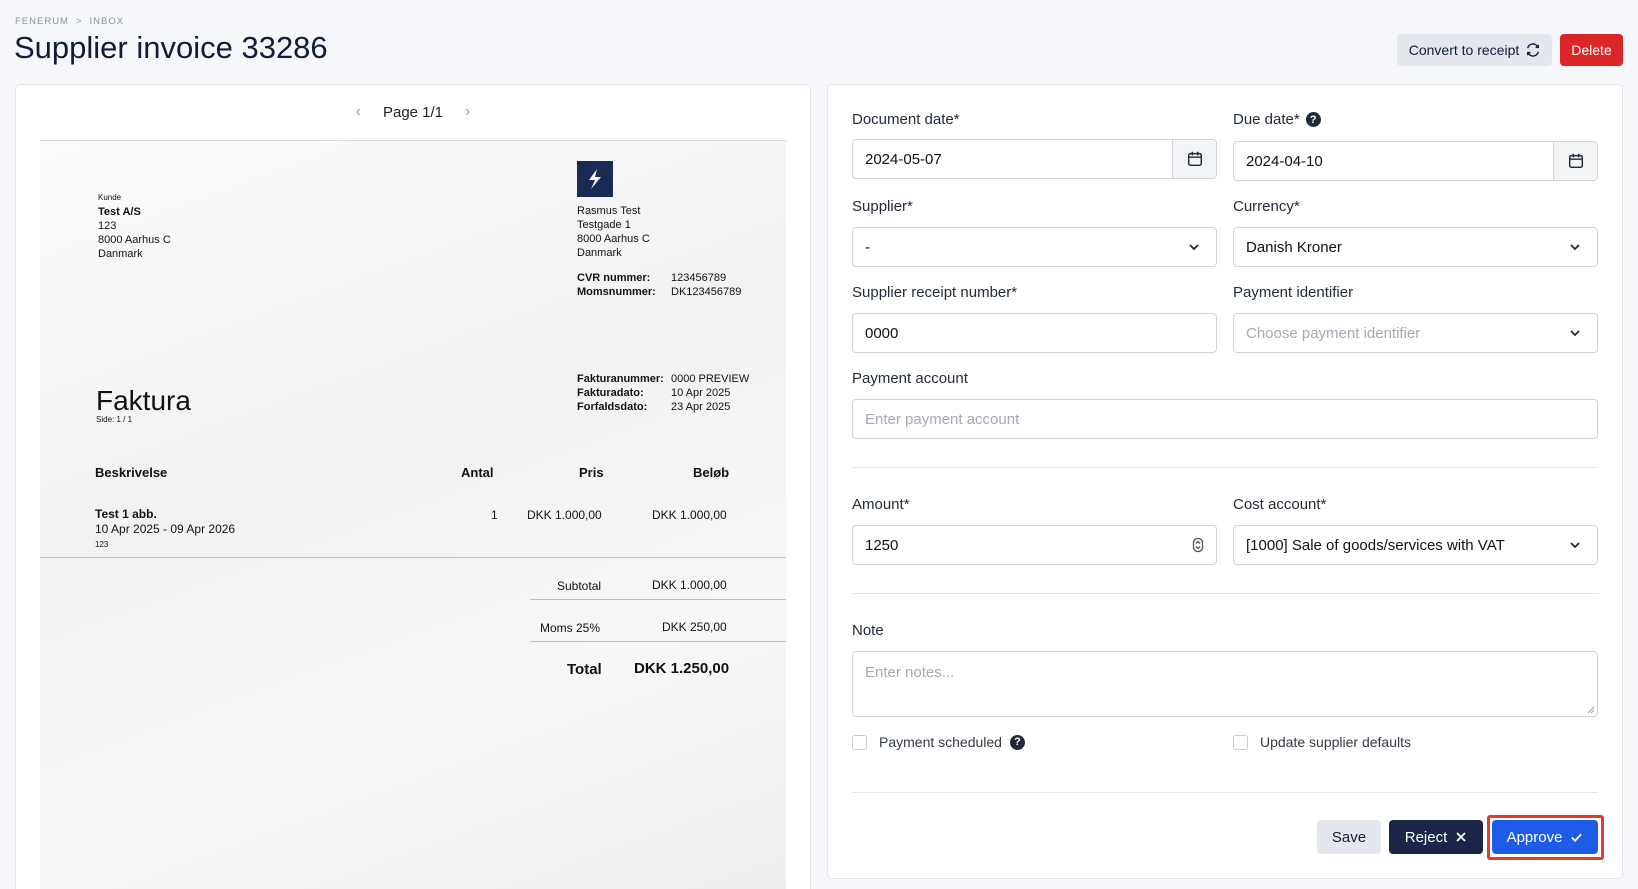  I want to click on save-button: Save, so click(1349, 837).